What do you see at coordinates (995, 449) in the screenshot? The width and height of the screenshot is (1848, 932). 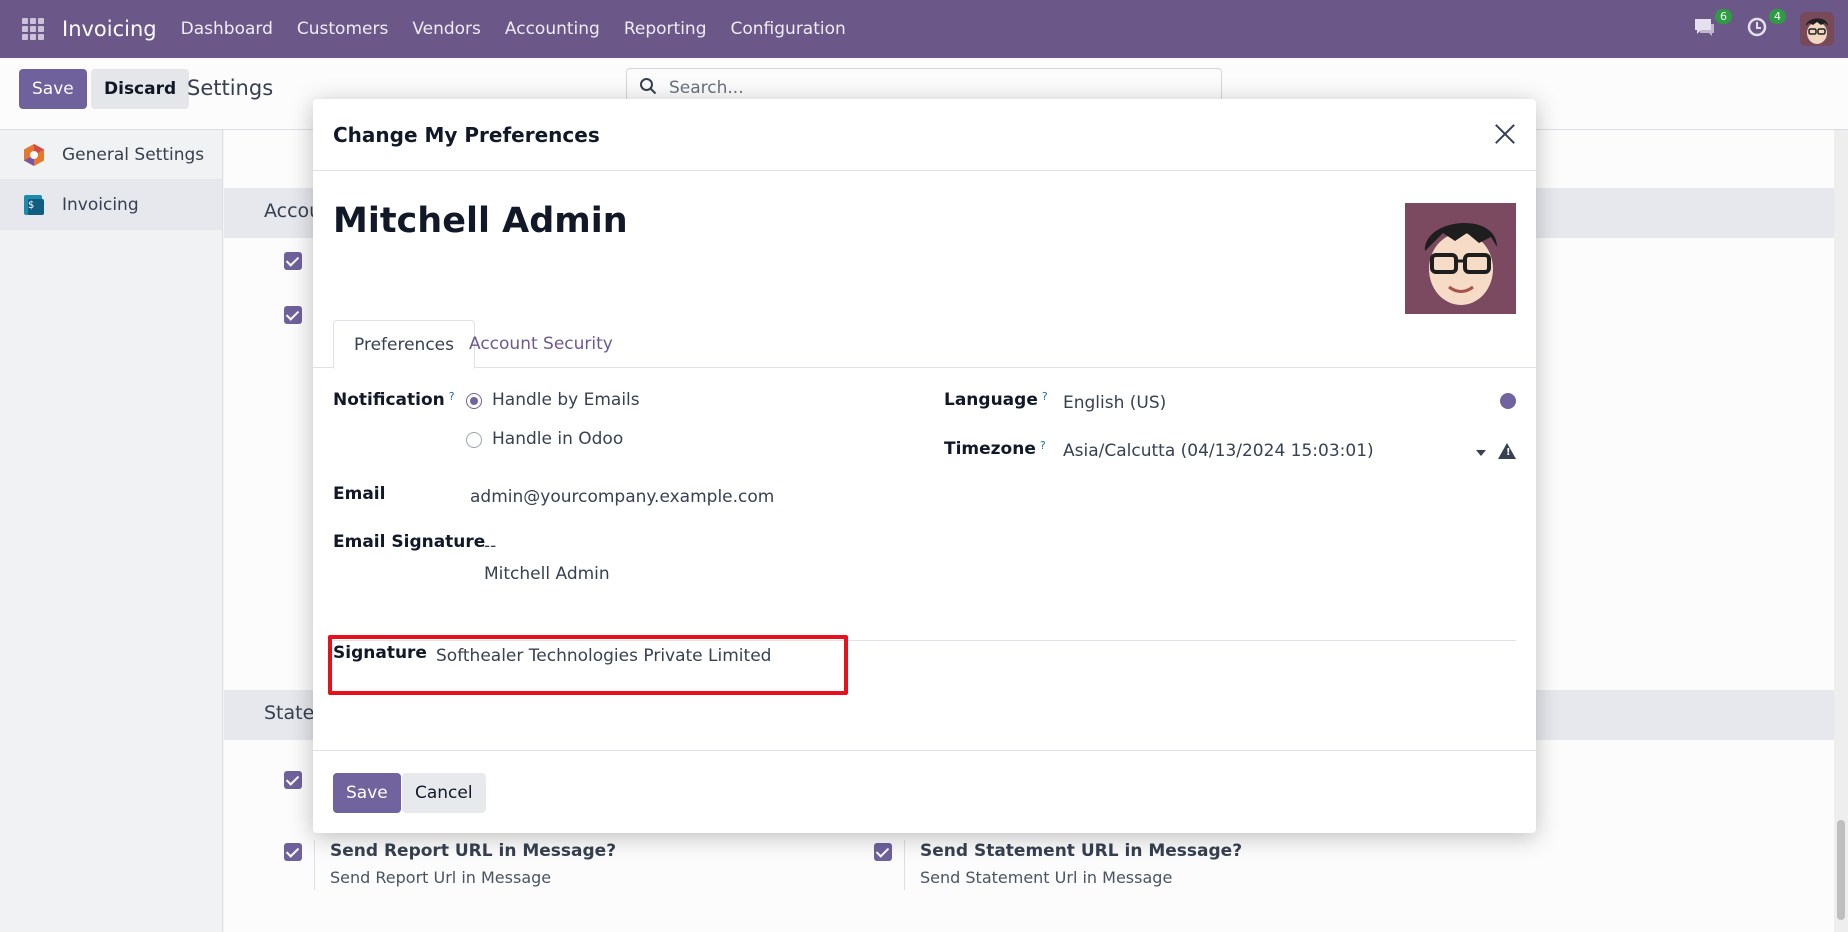 I see `timezone-label: Timezone?` at bounding box center [995, 449].